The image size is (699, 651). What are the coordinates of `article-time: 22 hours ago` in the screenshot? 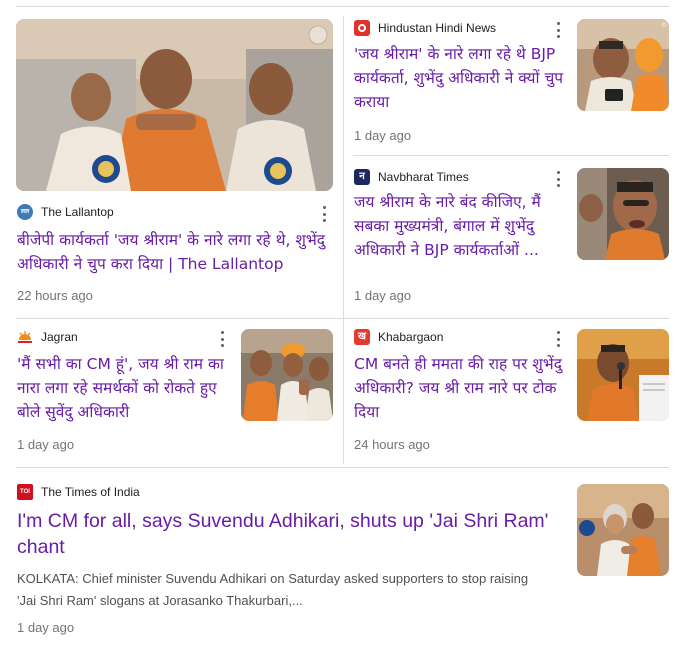 It's located at (55, 295).